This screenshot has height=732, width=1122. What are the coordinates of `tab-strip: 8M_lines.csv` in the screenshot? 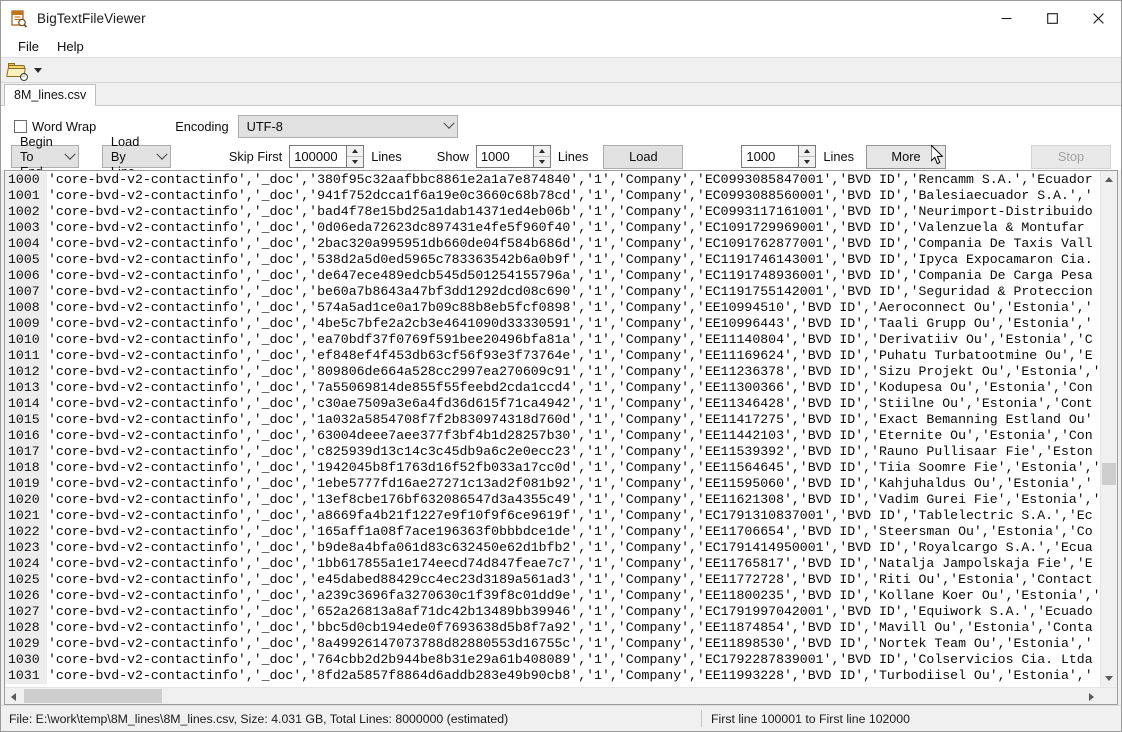 It's located at (561, 94).